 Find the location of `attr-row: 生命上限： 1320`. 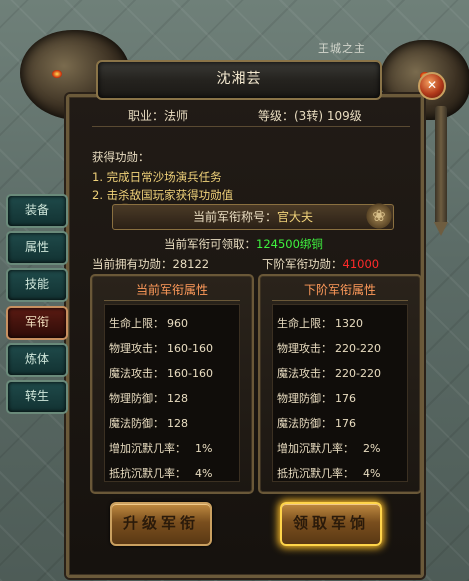

attr-row: 生命上限： 1320 is located at coordinates (320, 323).